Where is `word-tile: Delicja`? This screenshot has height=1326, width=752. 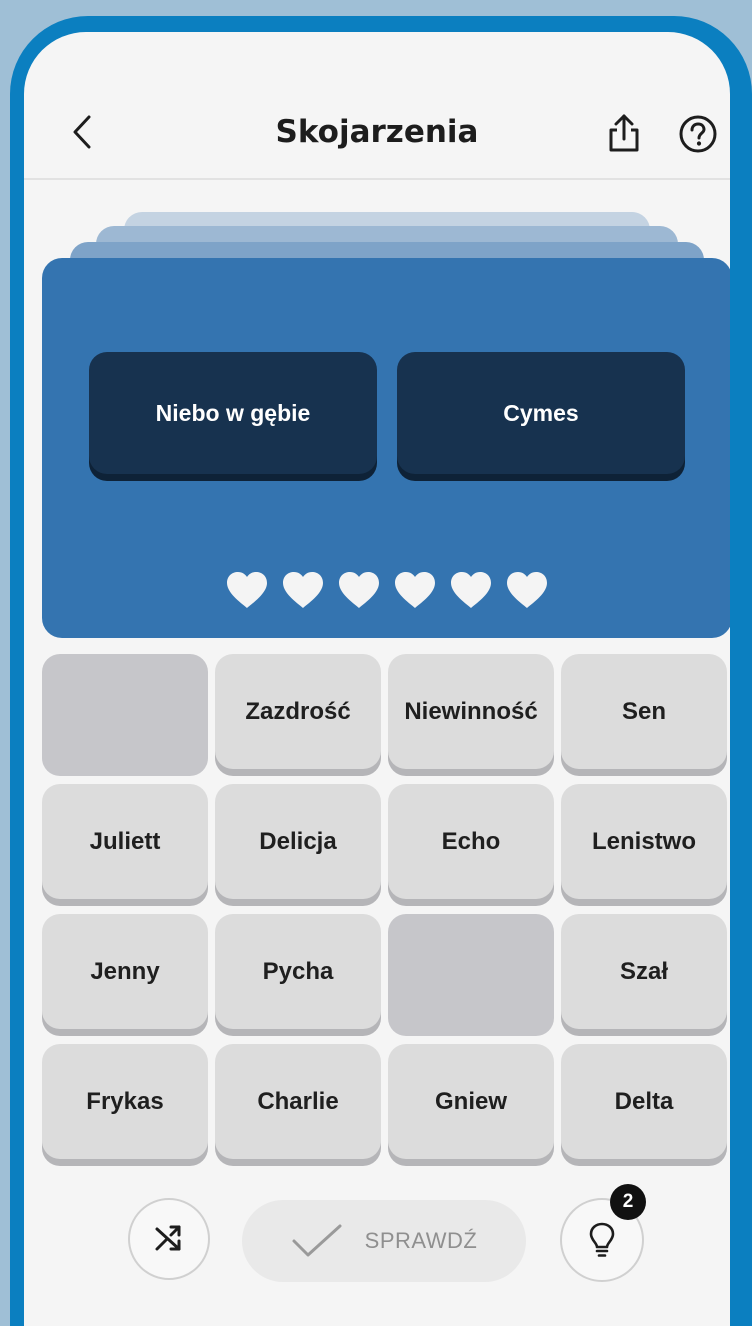 word-tile: Delicja is located at coordinates (298, 841).